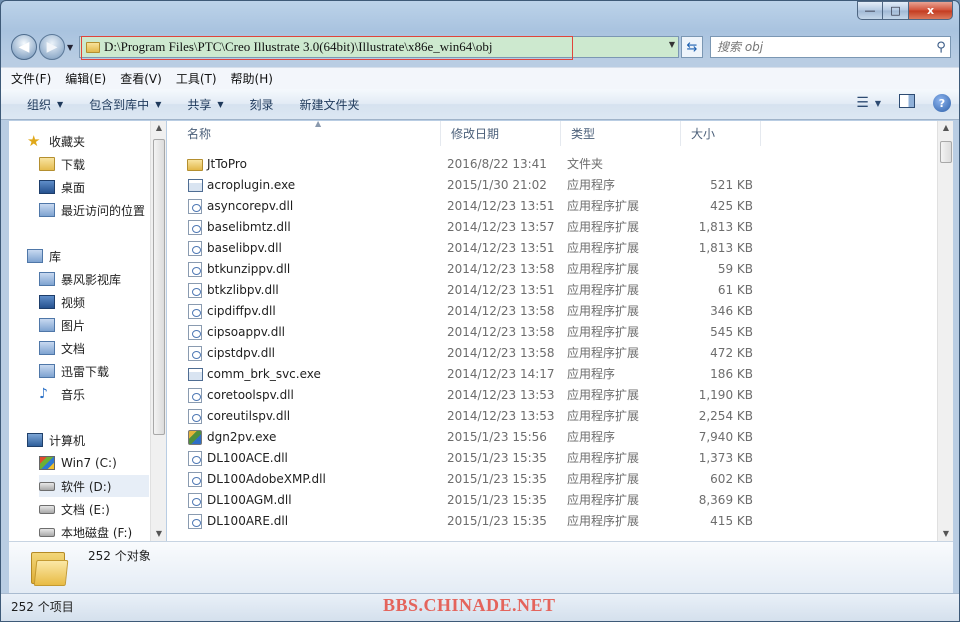 This screenshot has height=622, width=960. Describe the element at coordinates (24, 47) in the screenshot. I see `back-button: ◀` at that location.